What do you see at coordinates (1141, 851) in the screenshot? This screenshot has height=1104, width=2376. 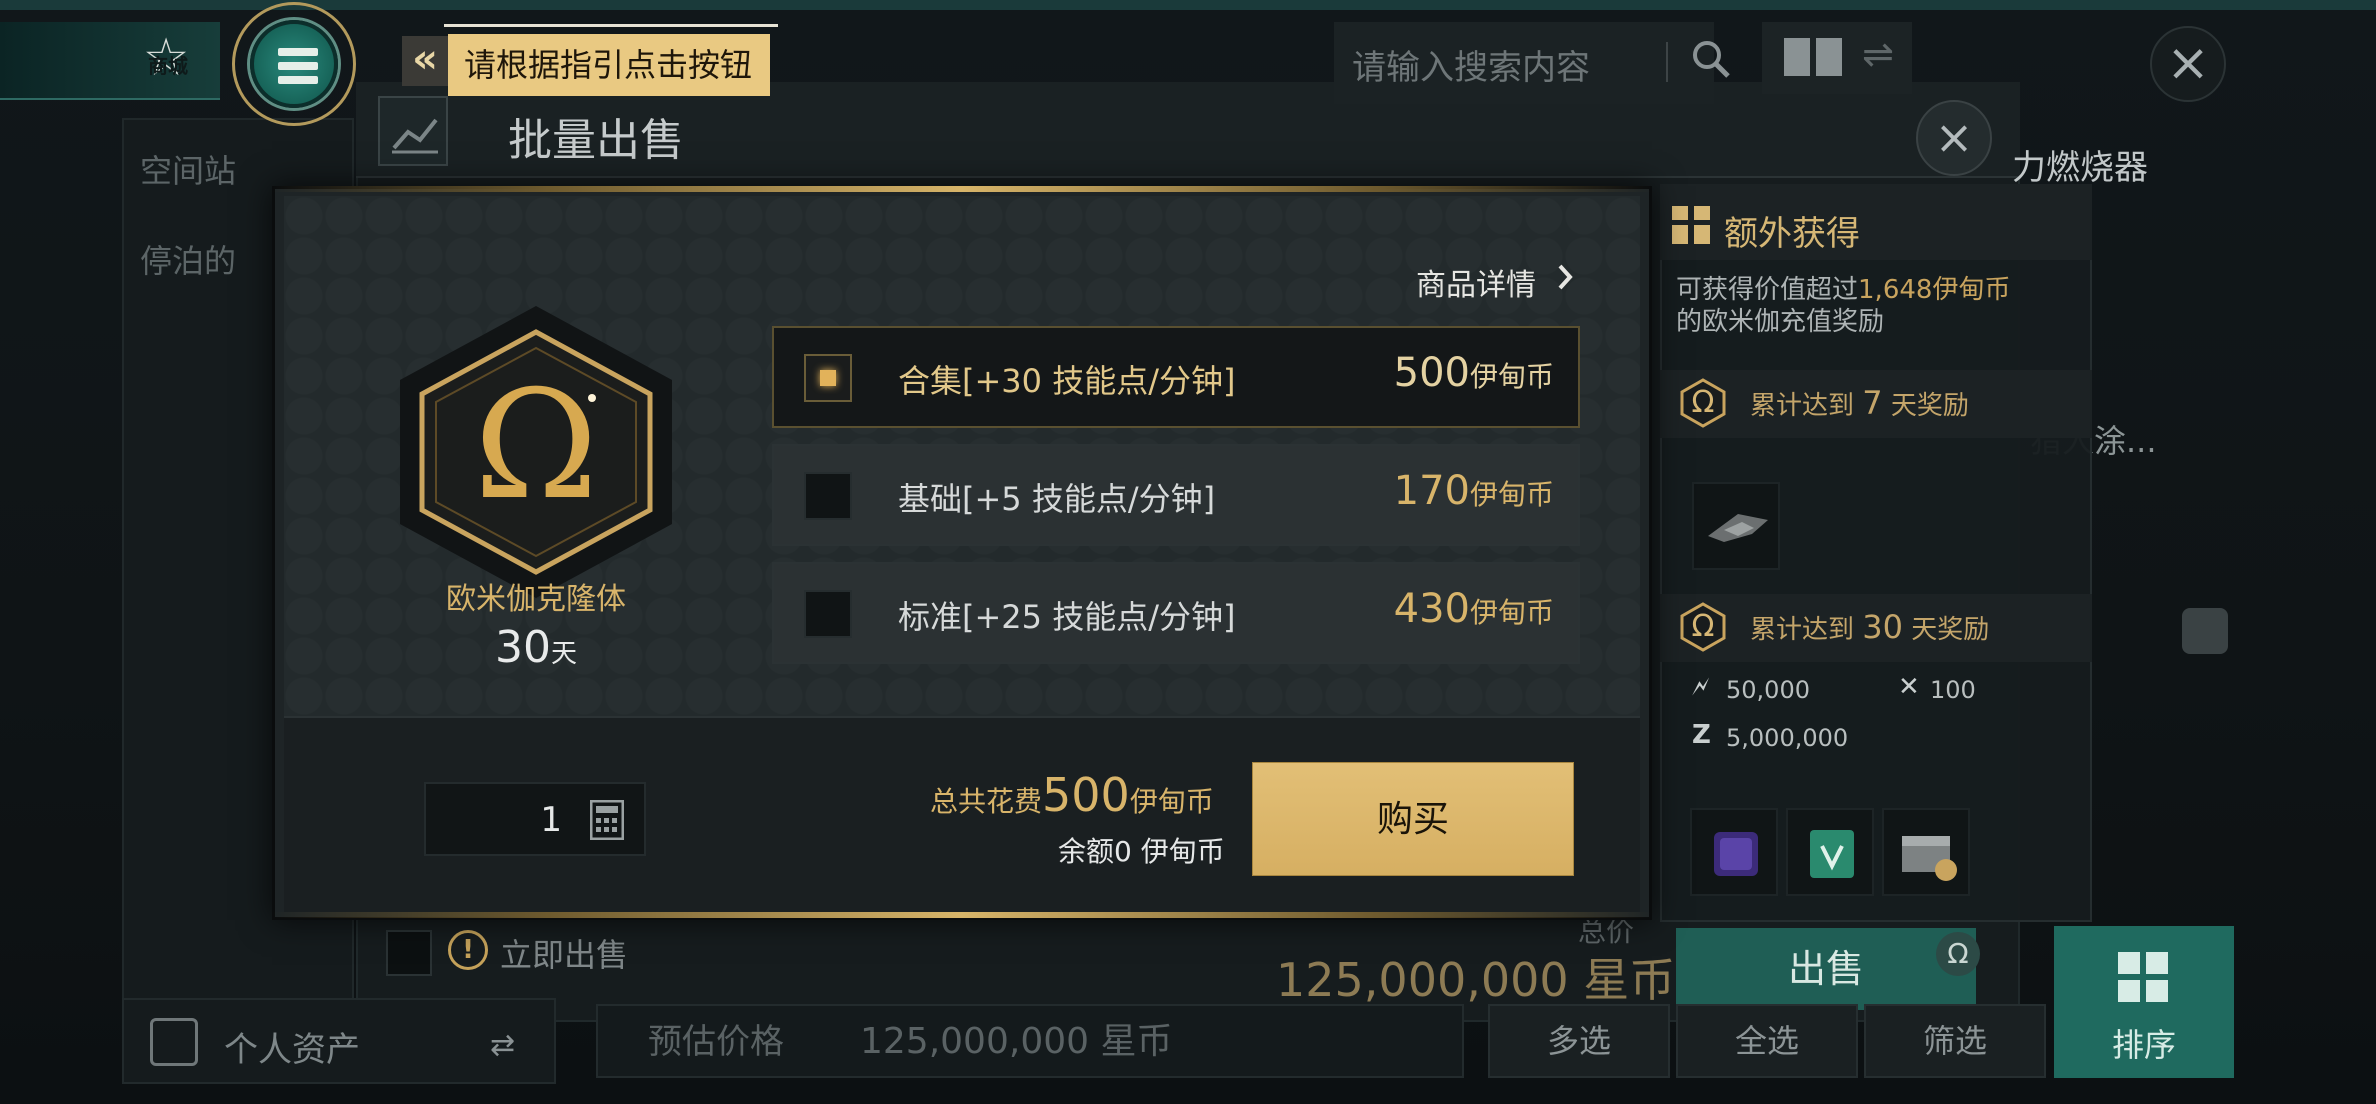 I see `balance-text: 余额0 伊甸币` at bounding box center [1141, 851].